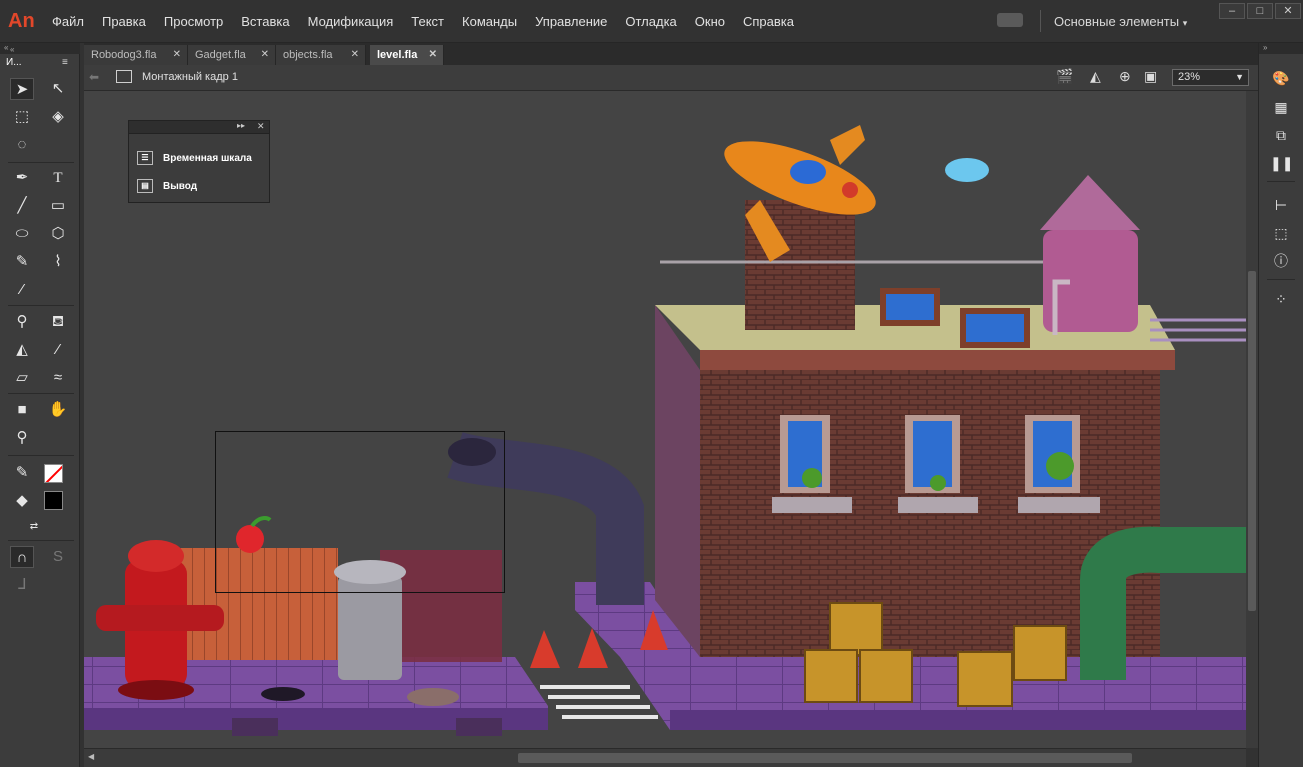 This screenshot has width=1303, height=767. I want to click on stroke-color-icon: ✎, so click(22, 473).